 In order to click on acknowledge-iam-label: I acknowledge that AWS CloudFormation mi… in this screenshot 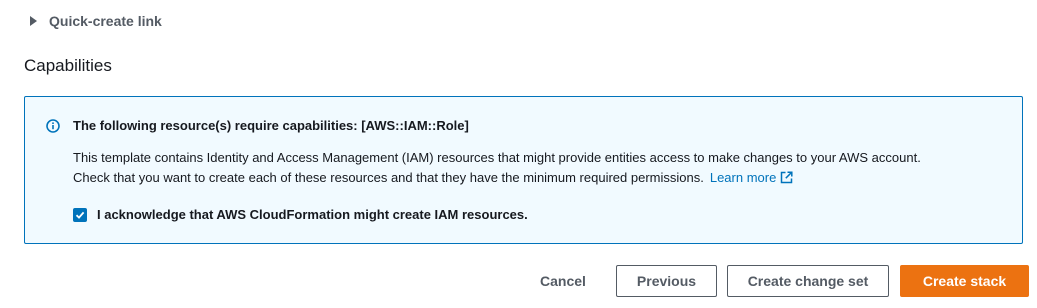, I will do `click(312, 214)`.